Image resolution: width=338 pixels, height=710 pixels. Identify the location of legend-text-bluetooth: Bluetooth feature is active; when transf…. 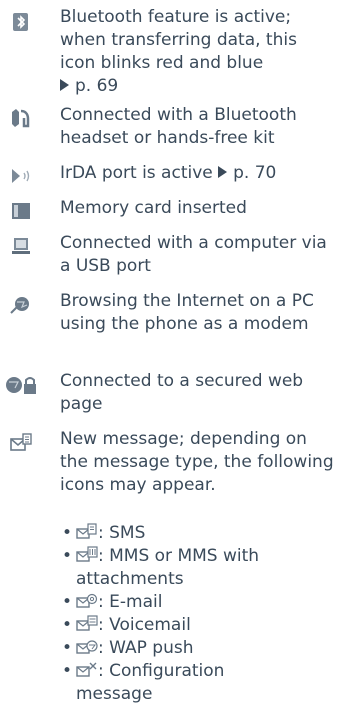
(178, 51).